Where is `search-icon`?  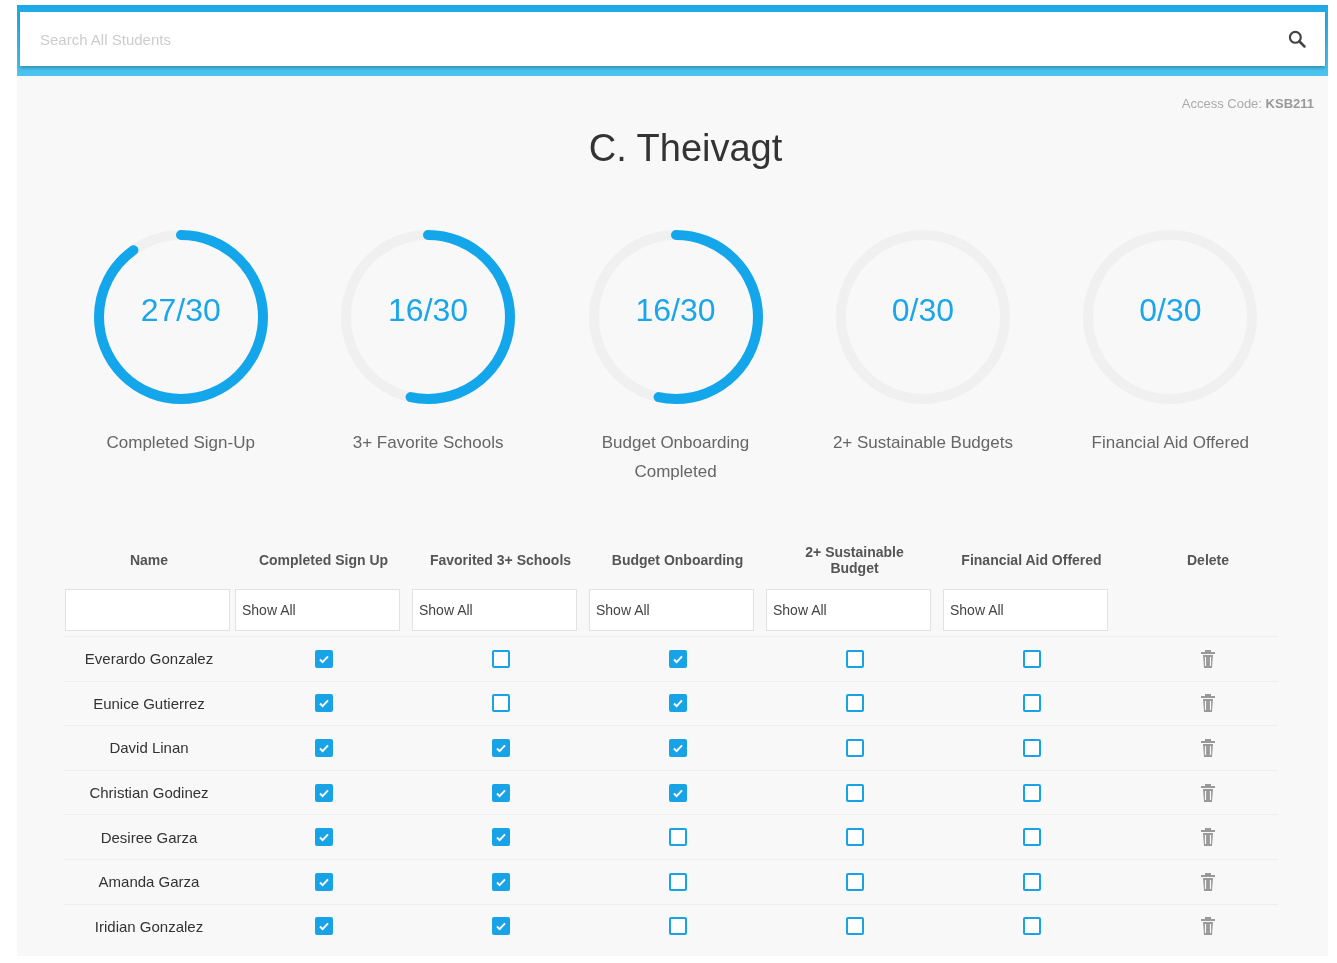
search-icon is located at coordinates (1297, 39).